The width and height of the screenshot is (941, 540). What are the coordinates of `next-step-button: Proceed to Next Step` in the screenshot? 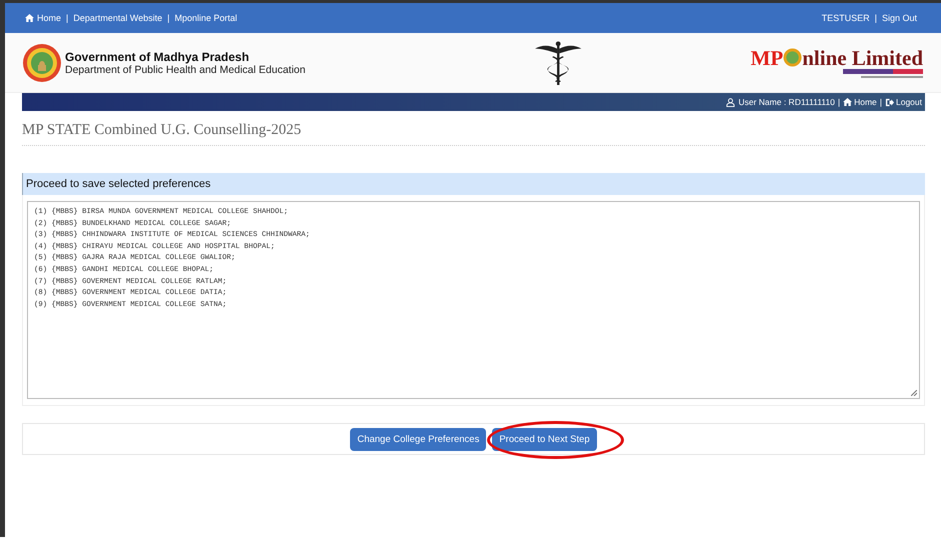 It's located at (544, 439).